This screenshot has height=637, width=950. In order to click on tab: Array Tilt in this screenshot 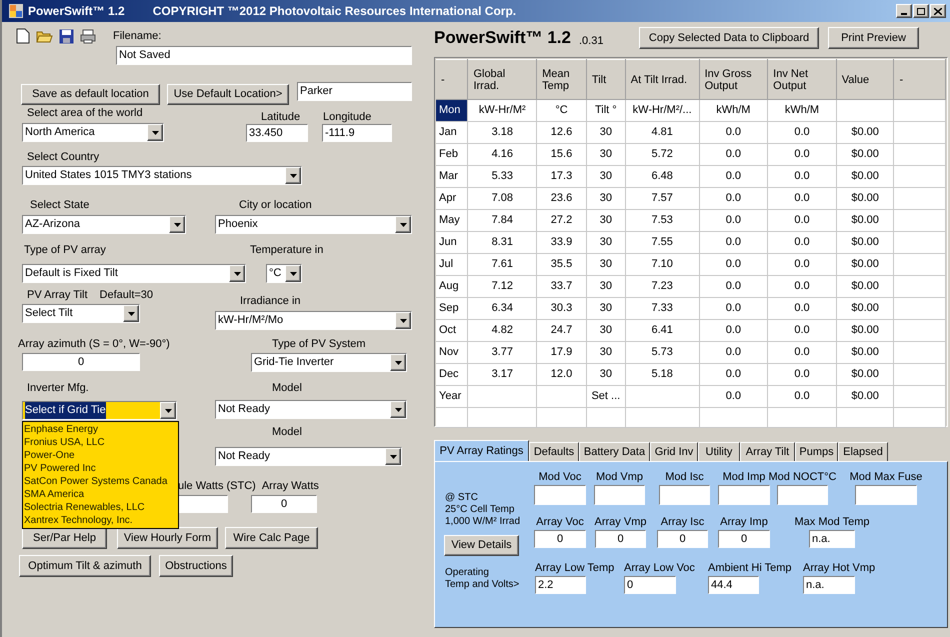, I will do `click(767, 451)`.